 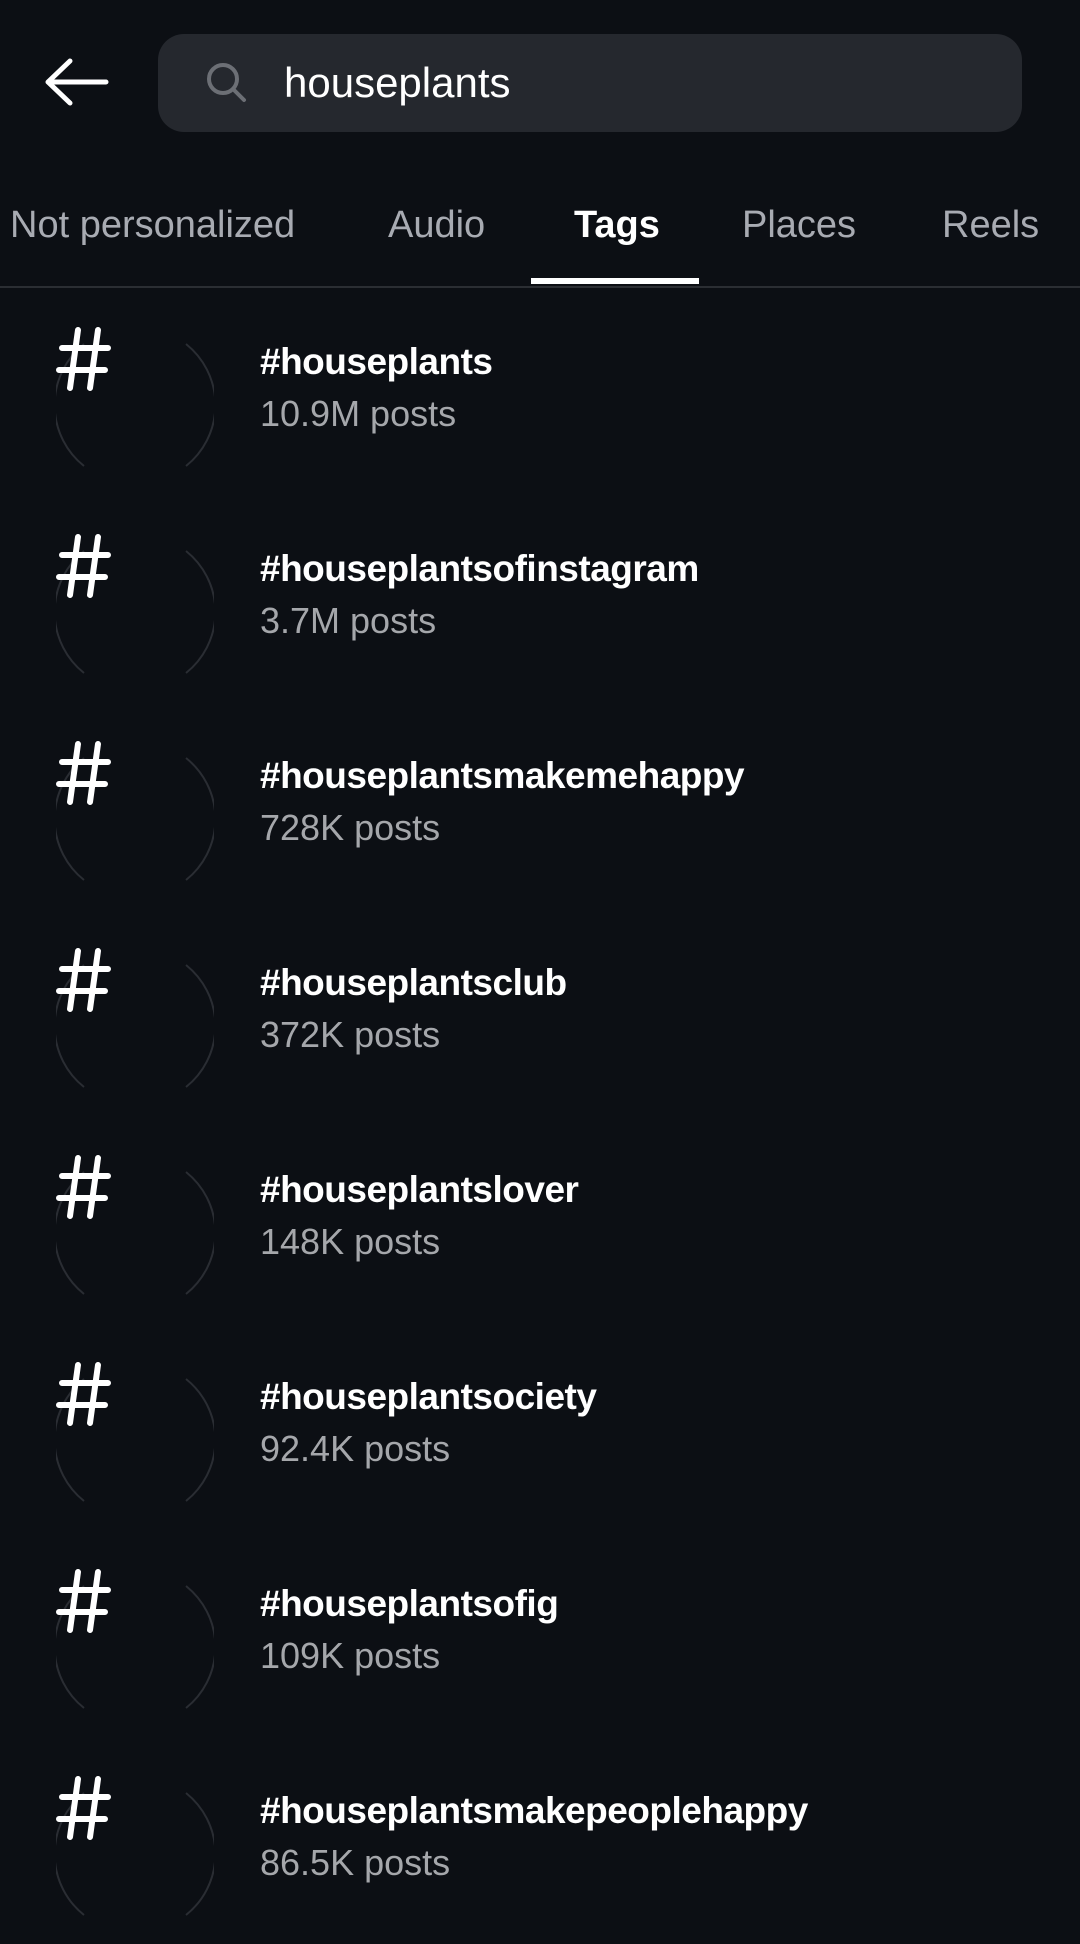 What do you see at coordinates (358, 413) in the screenshot?
I see `tag-post-count: 10.9M posts` at bounding box center [358, 413].